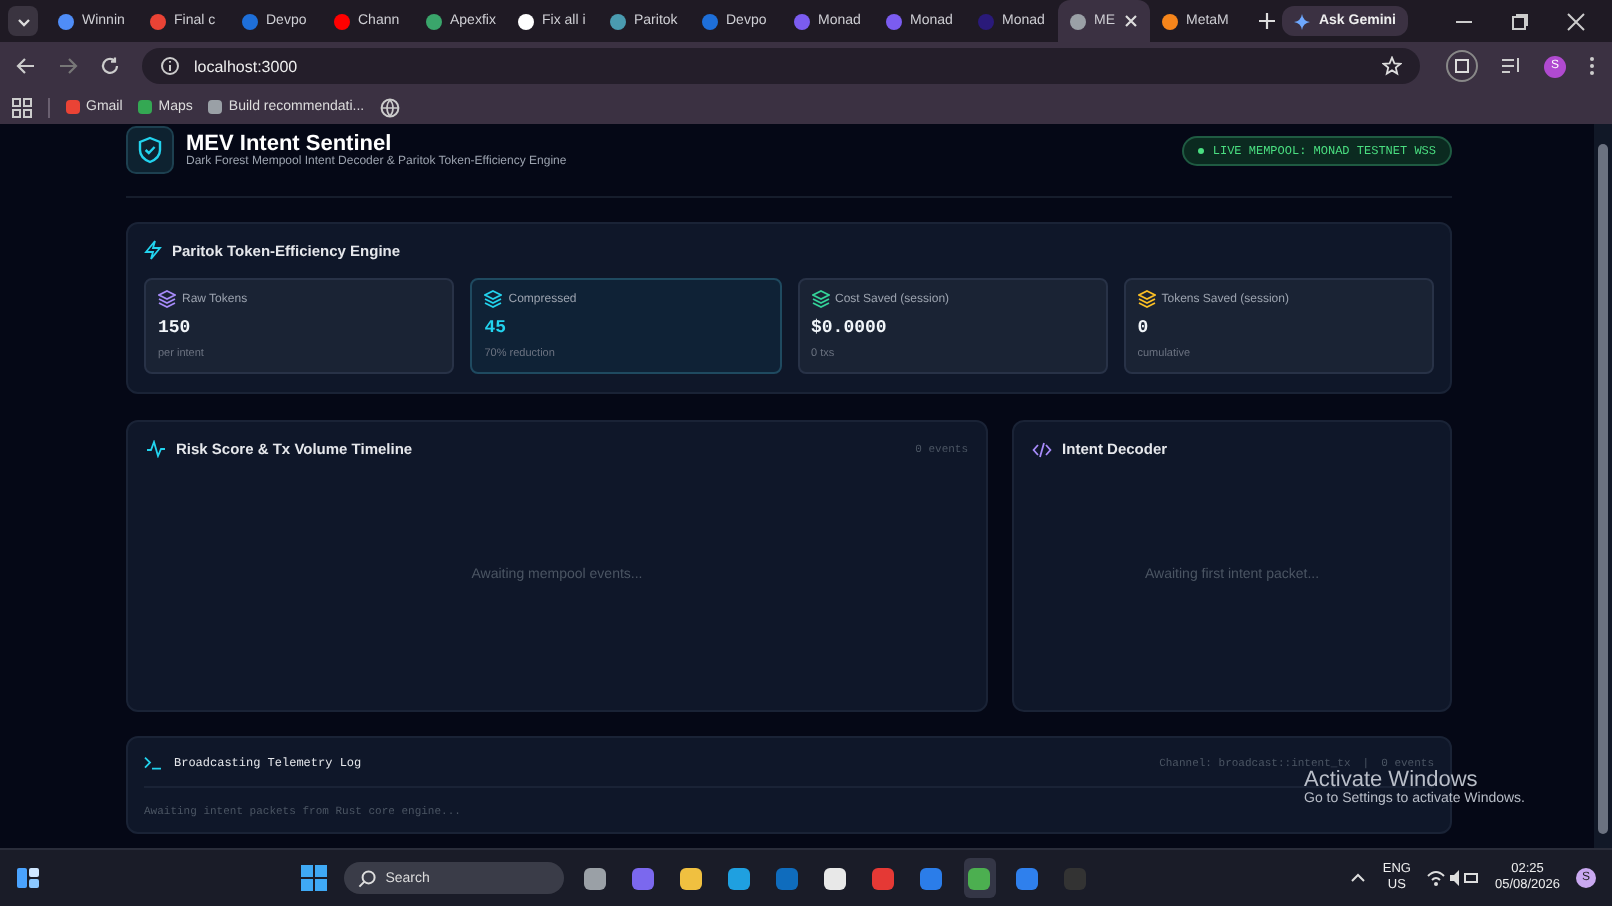 Image resolution: width=1612 pixels, height=906 pixels. What do you see at coordinates (110, 66) in the screenshot?
I see `reload-icon` at bounding box center [110, 66].